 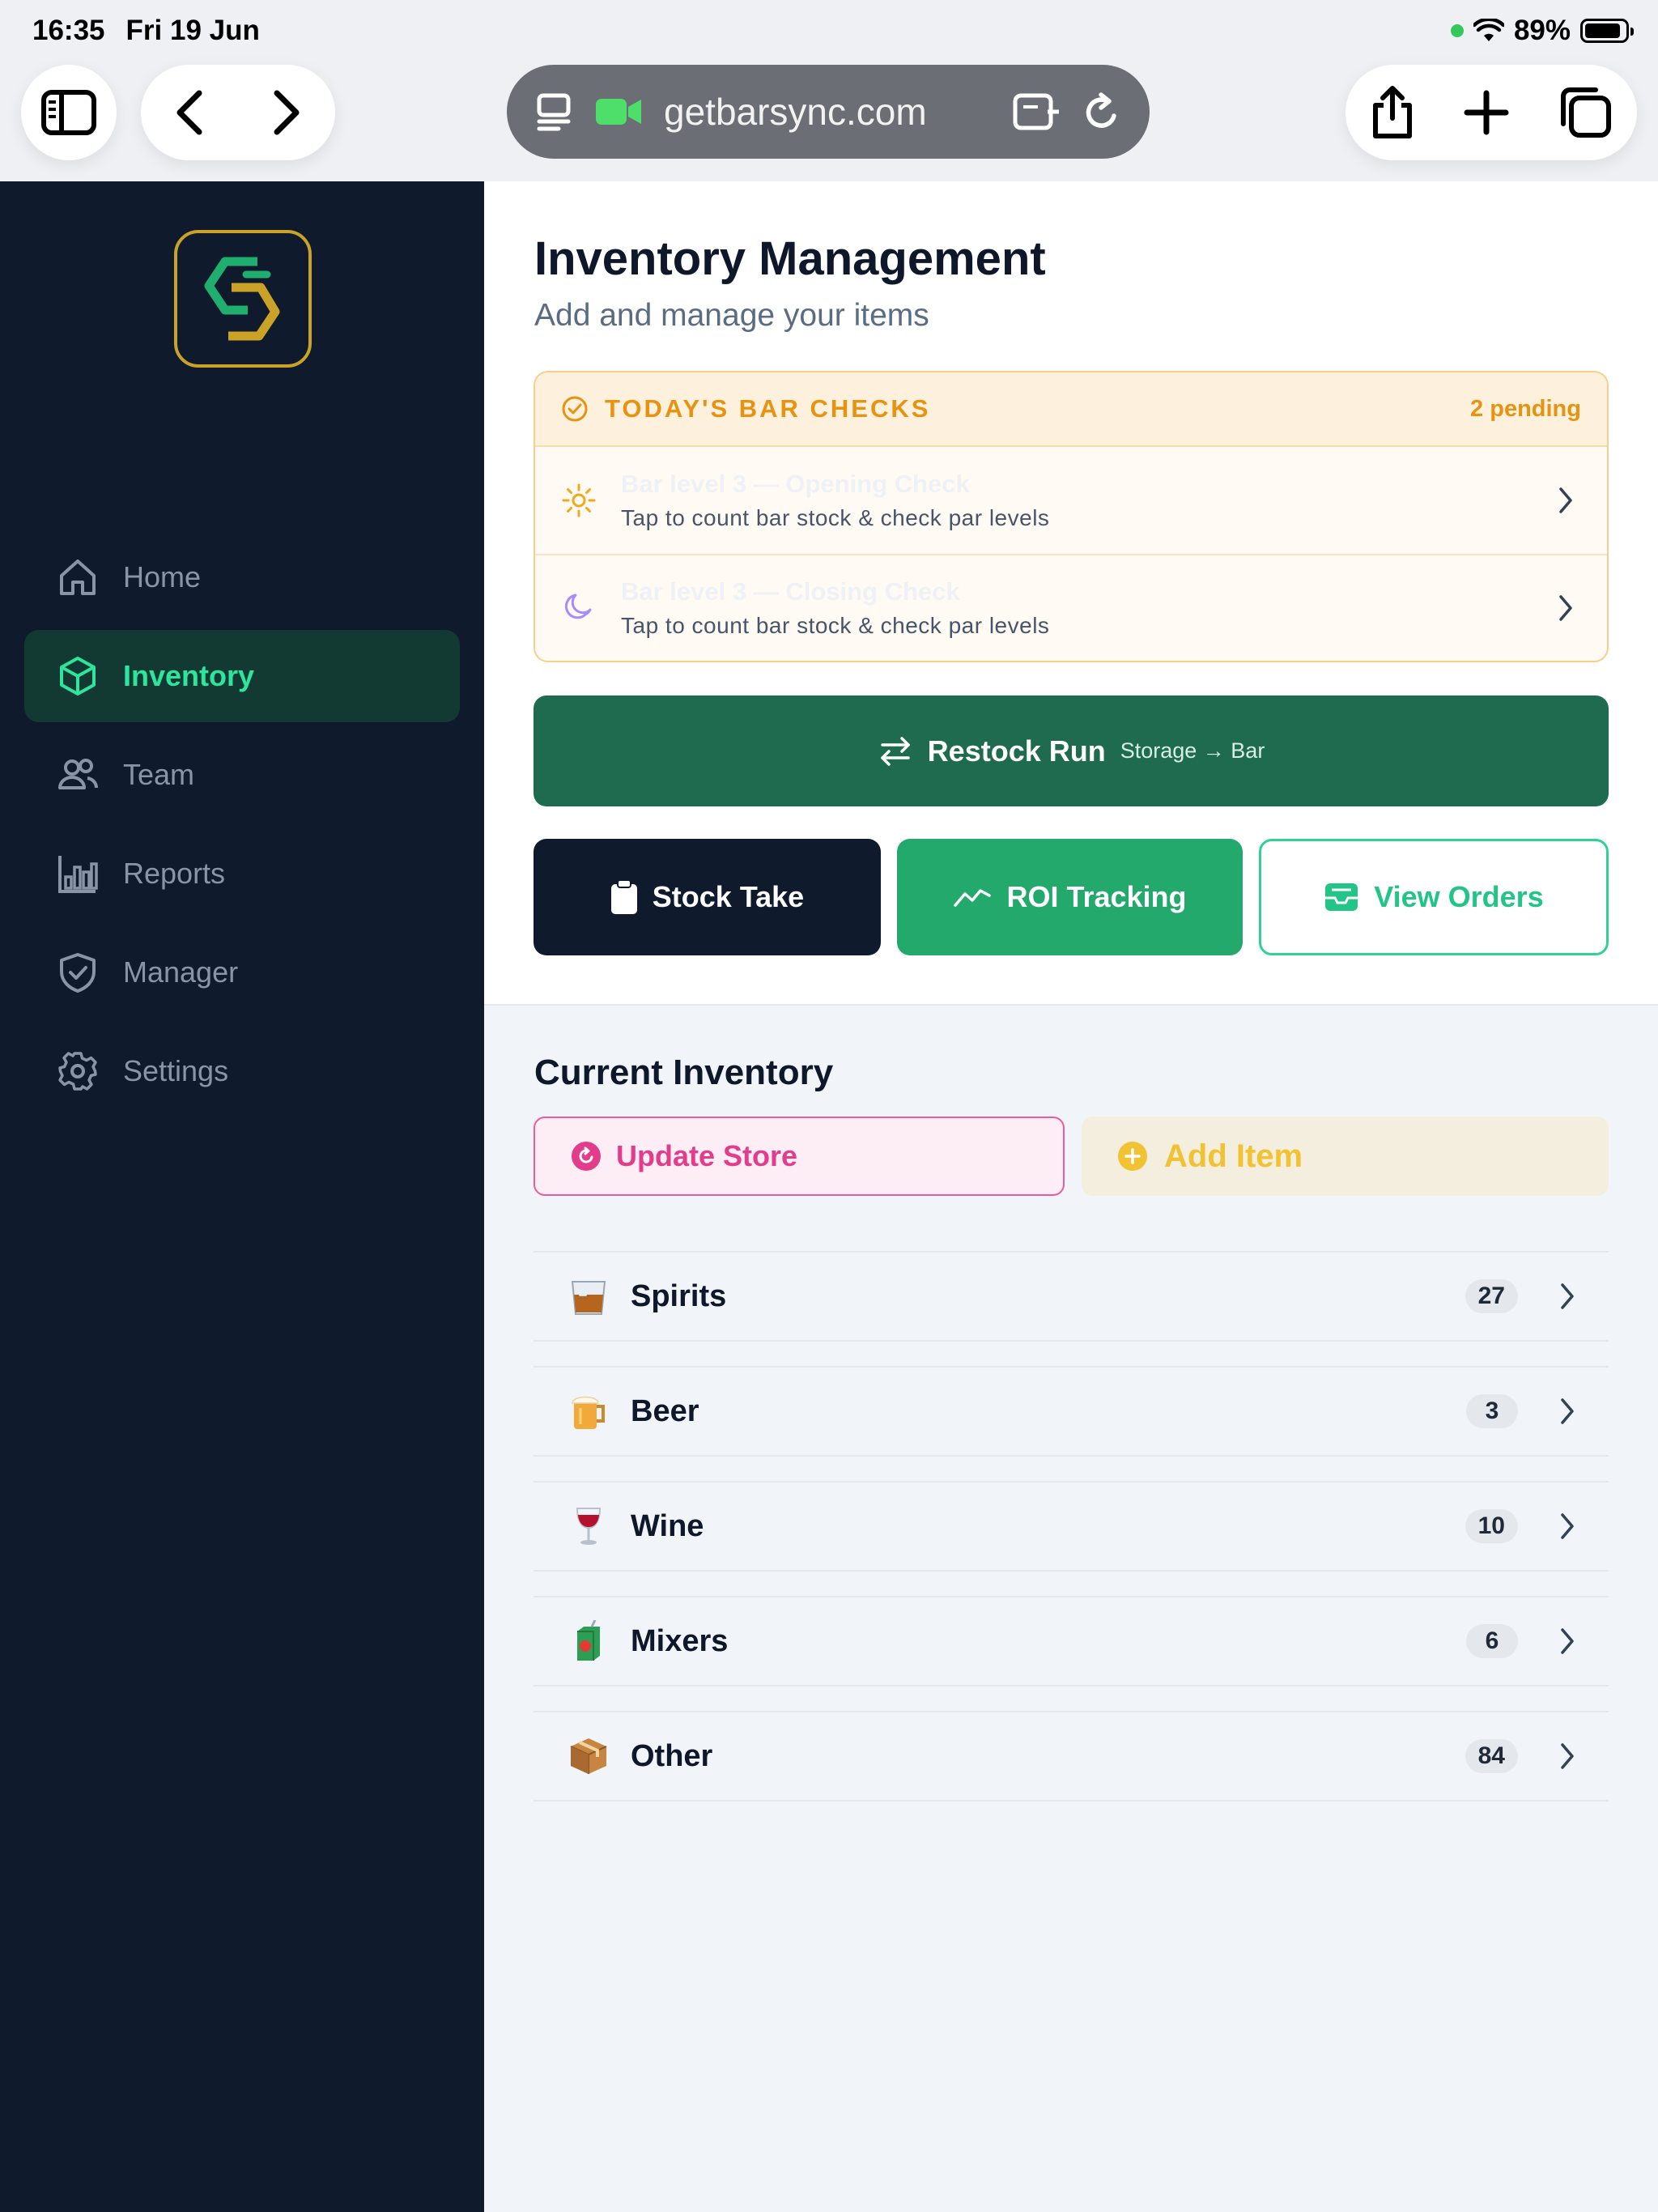 I want to click on stock-take-button: Stock Take, so click(x=707, y=897).